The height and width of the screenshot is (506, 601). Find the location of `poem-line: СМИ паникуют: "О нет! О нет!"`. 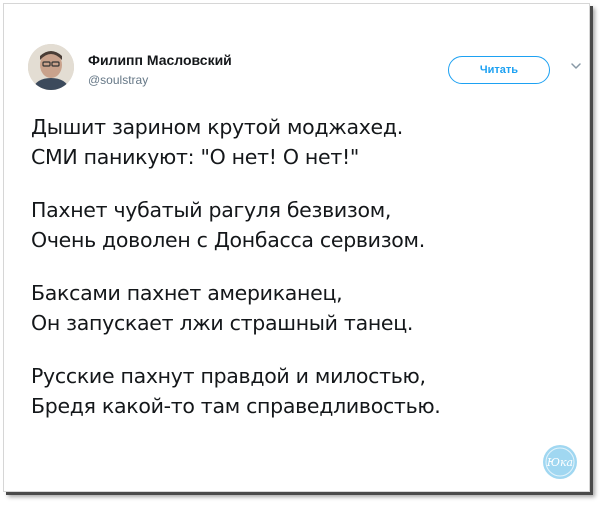

poem-line: СМИ паникуют: "О нет! О нет!" is located at coordinates (195, 157).